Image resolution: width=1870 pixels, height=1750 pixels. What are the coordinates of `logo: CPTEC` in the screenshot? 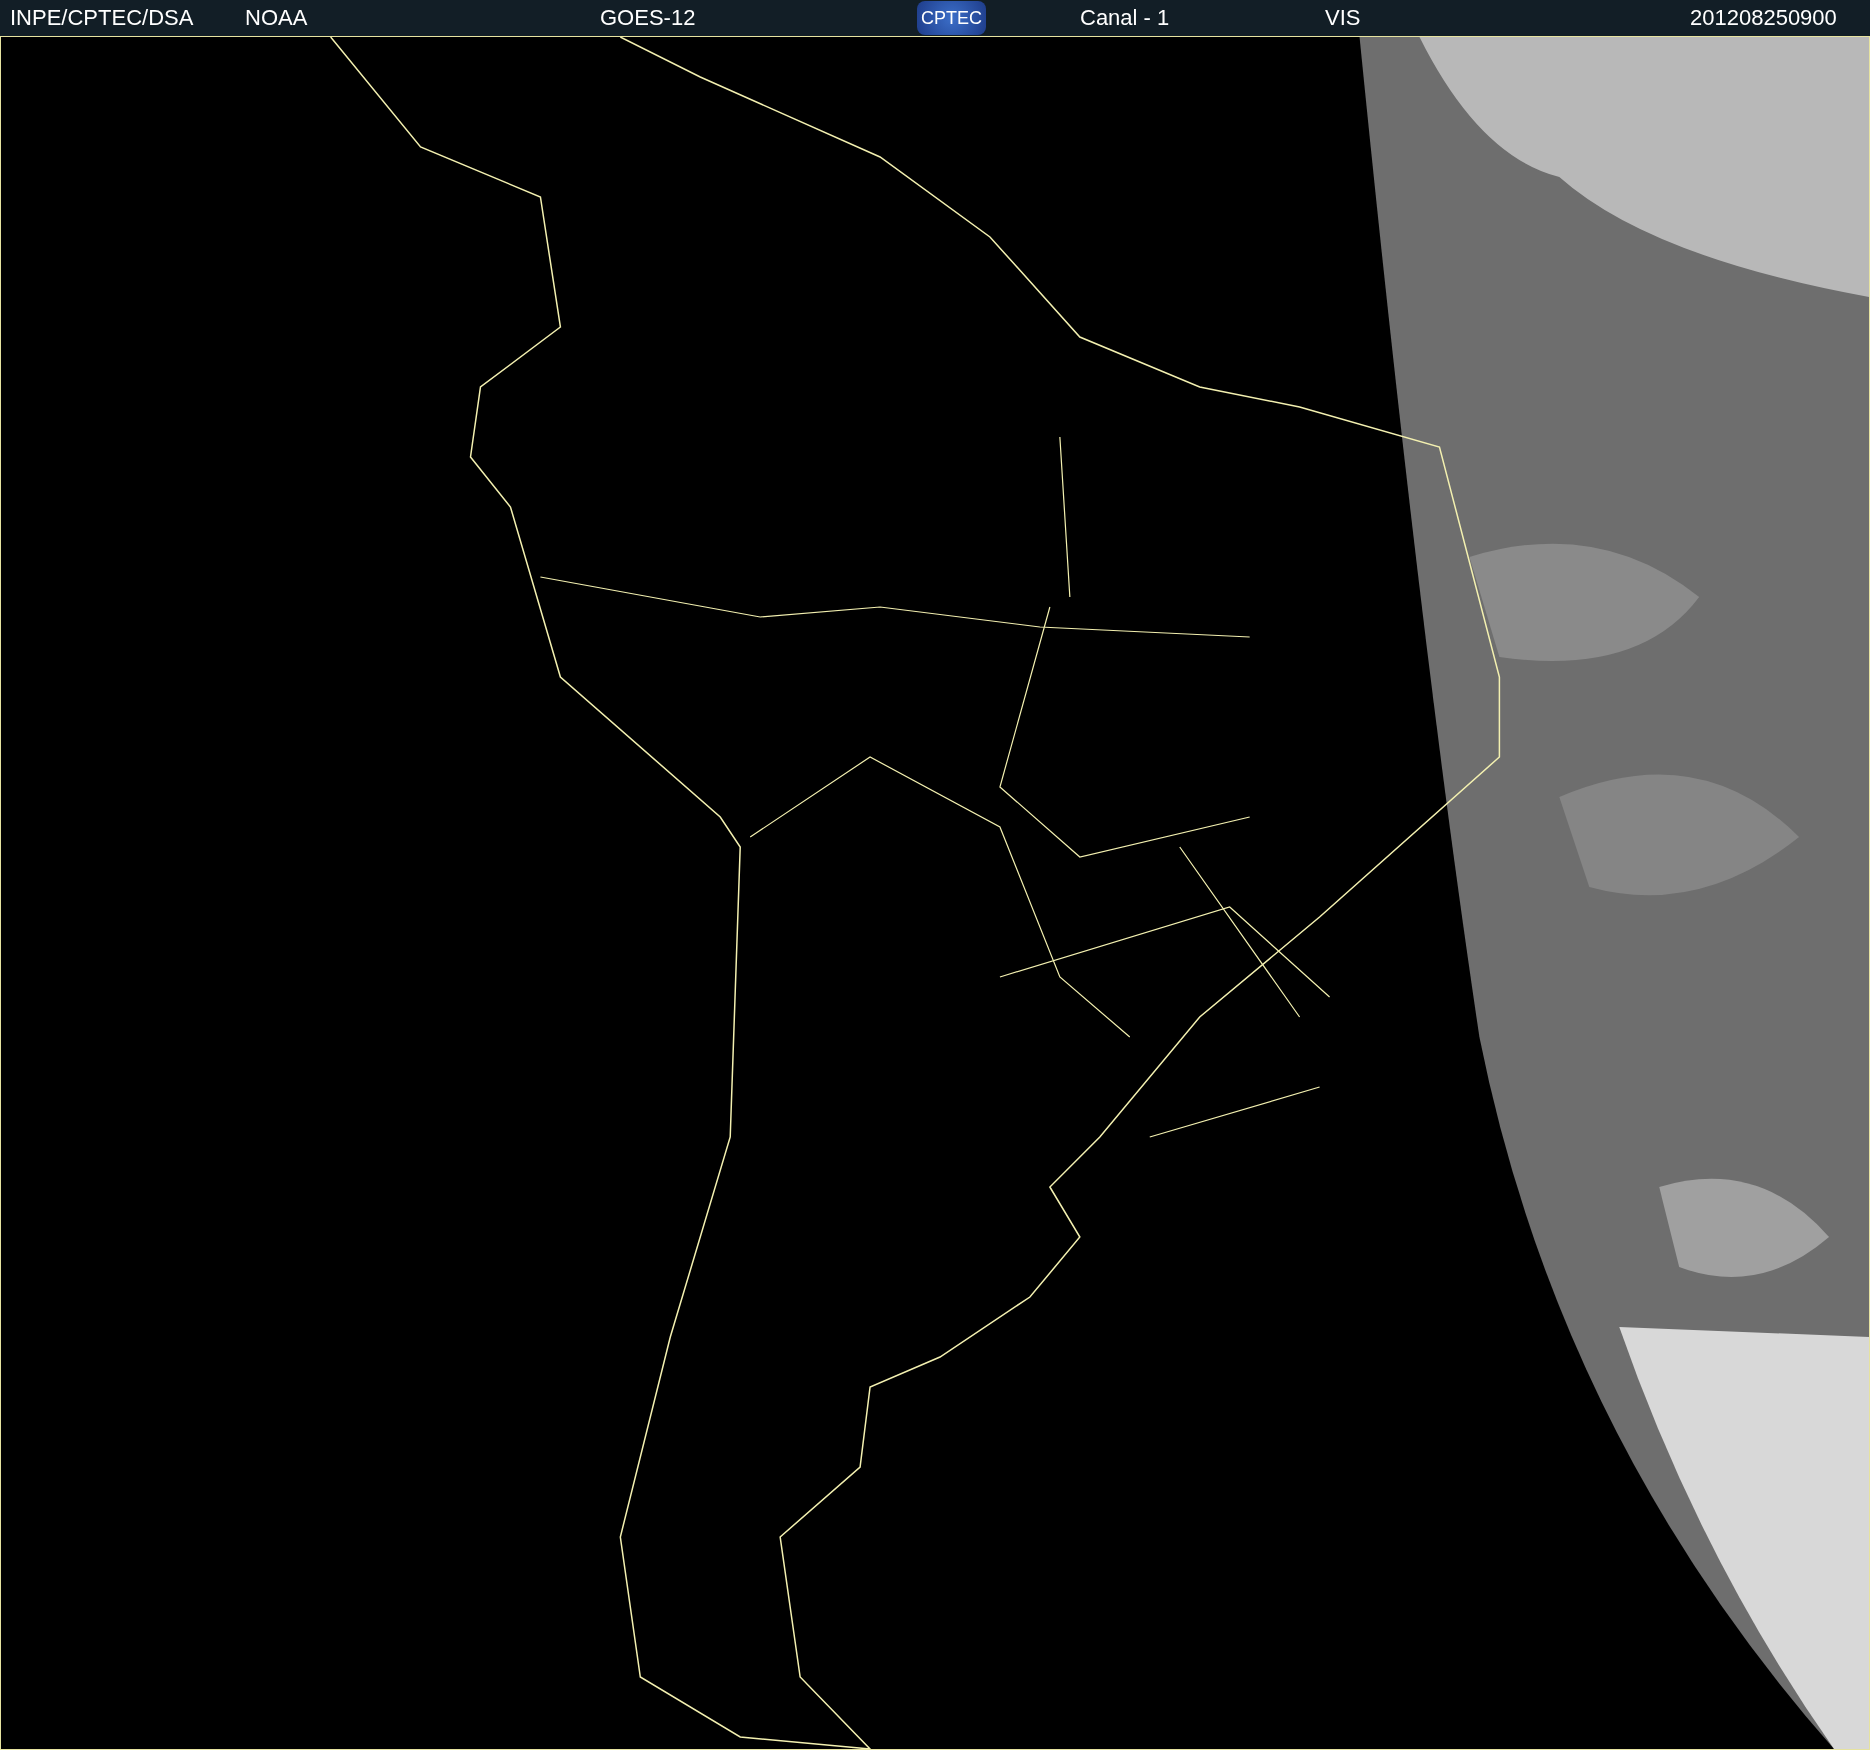 It's located at (951, 18).